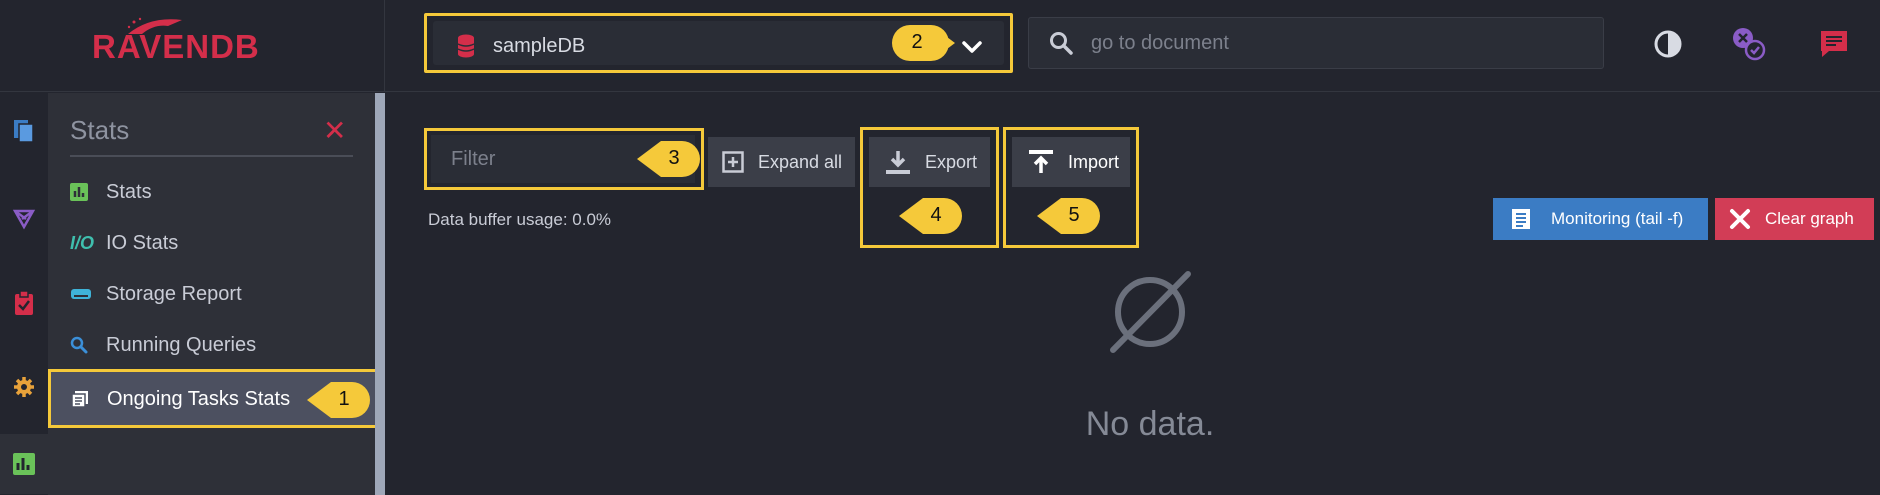 This screenshot has height=495, width=1880. Describe the element at coordinates (220, 192) in the screenshot. I see `menu-item-stats: Stats` at that location.